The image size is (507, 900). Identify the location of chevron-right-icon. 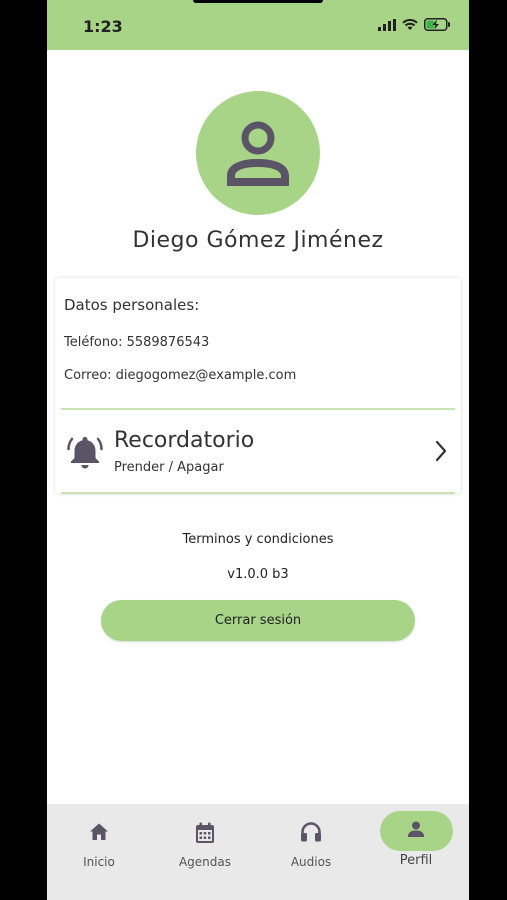
(441, 451).